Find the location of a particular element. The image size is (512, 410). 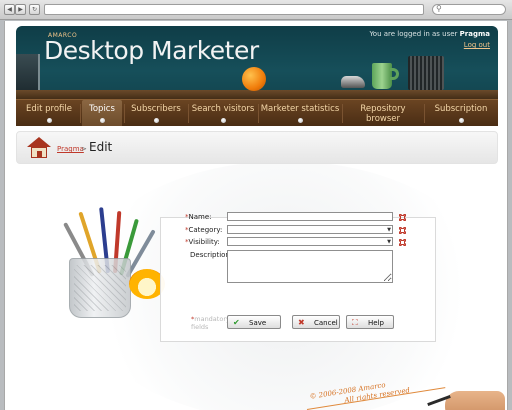

save-button: ✔ Save is located at coordinates (254, 322).